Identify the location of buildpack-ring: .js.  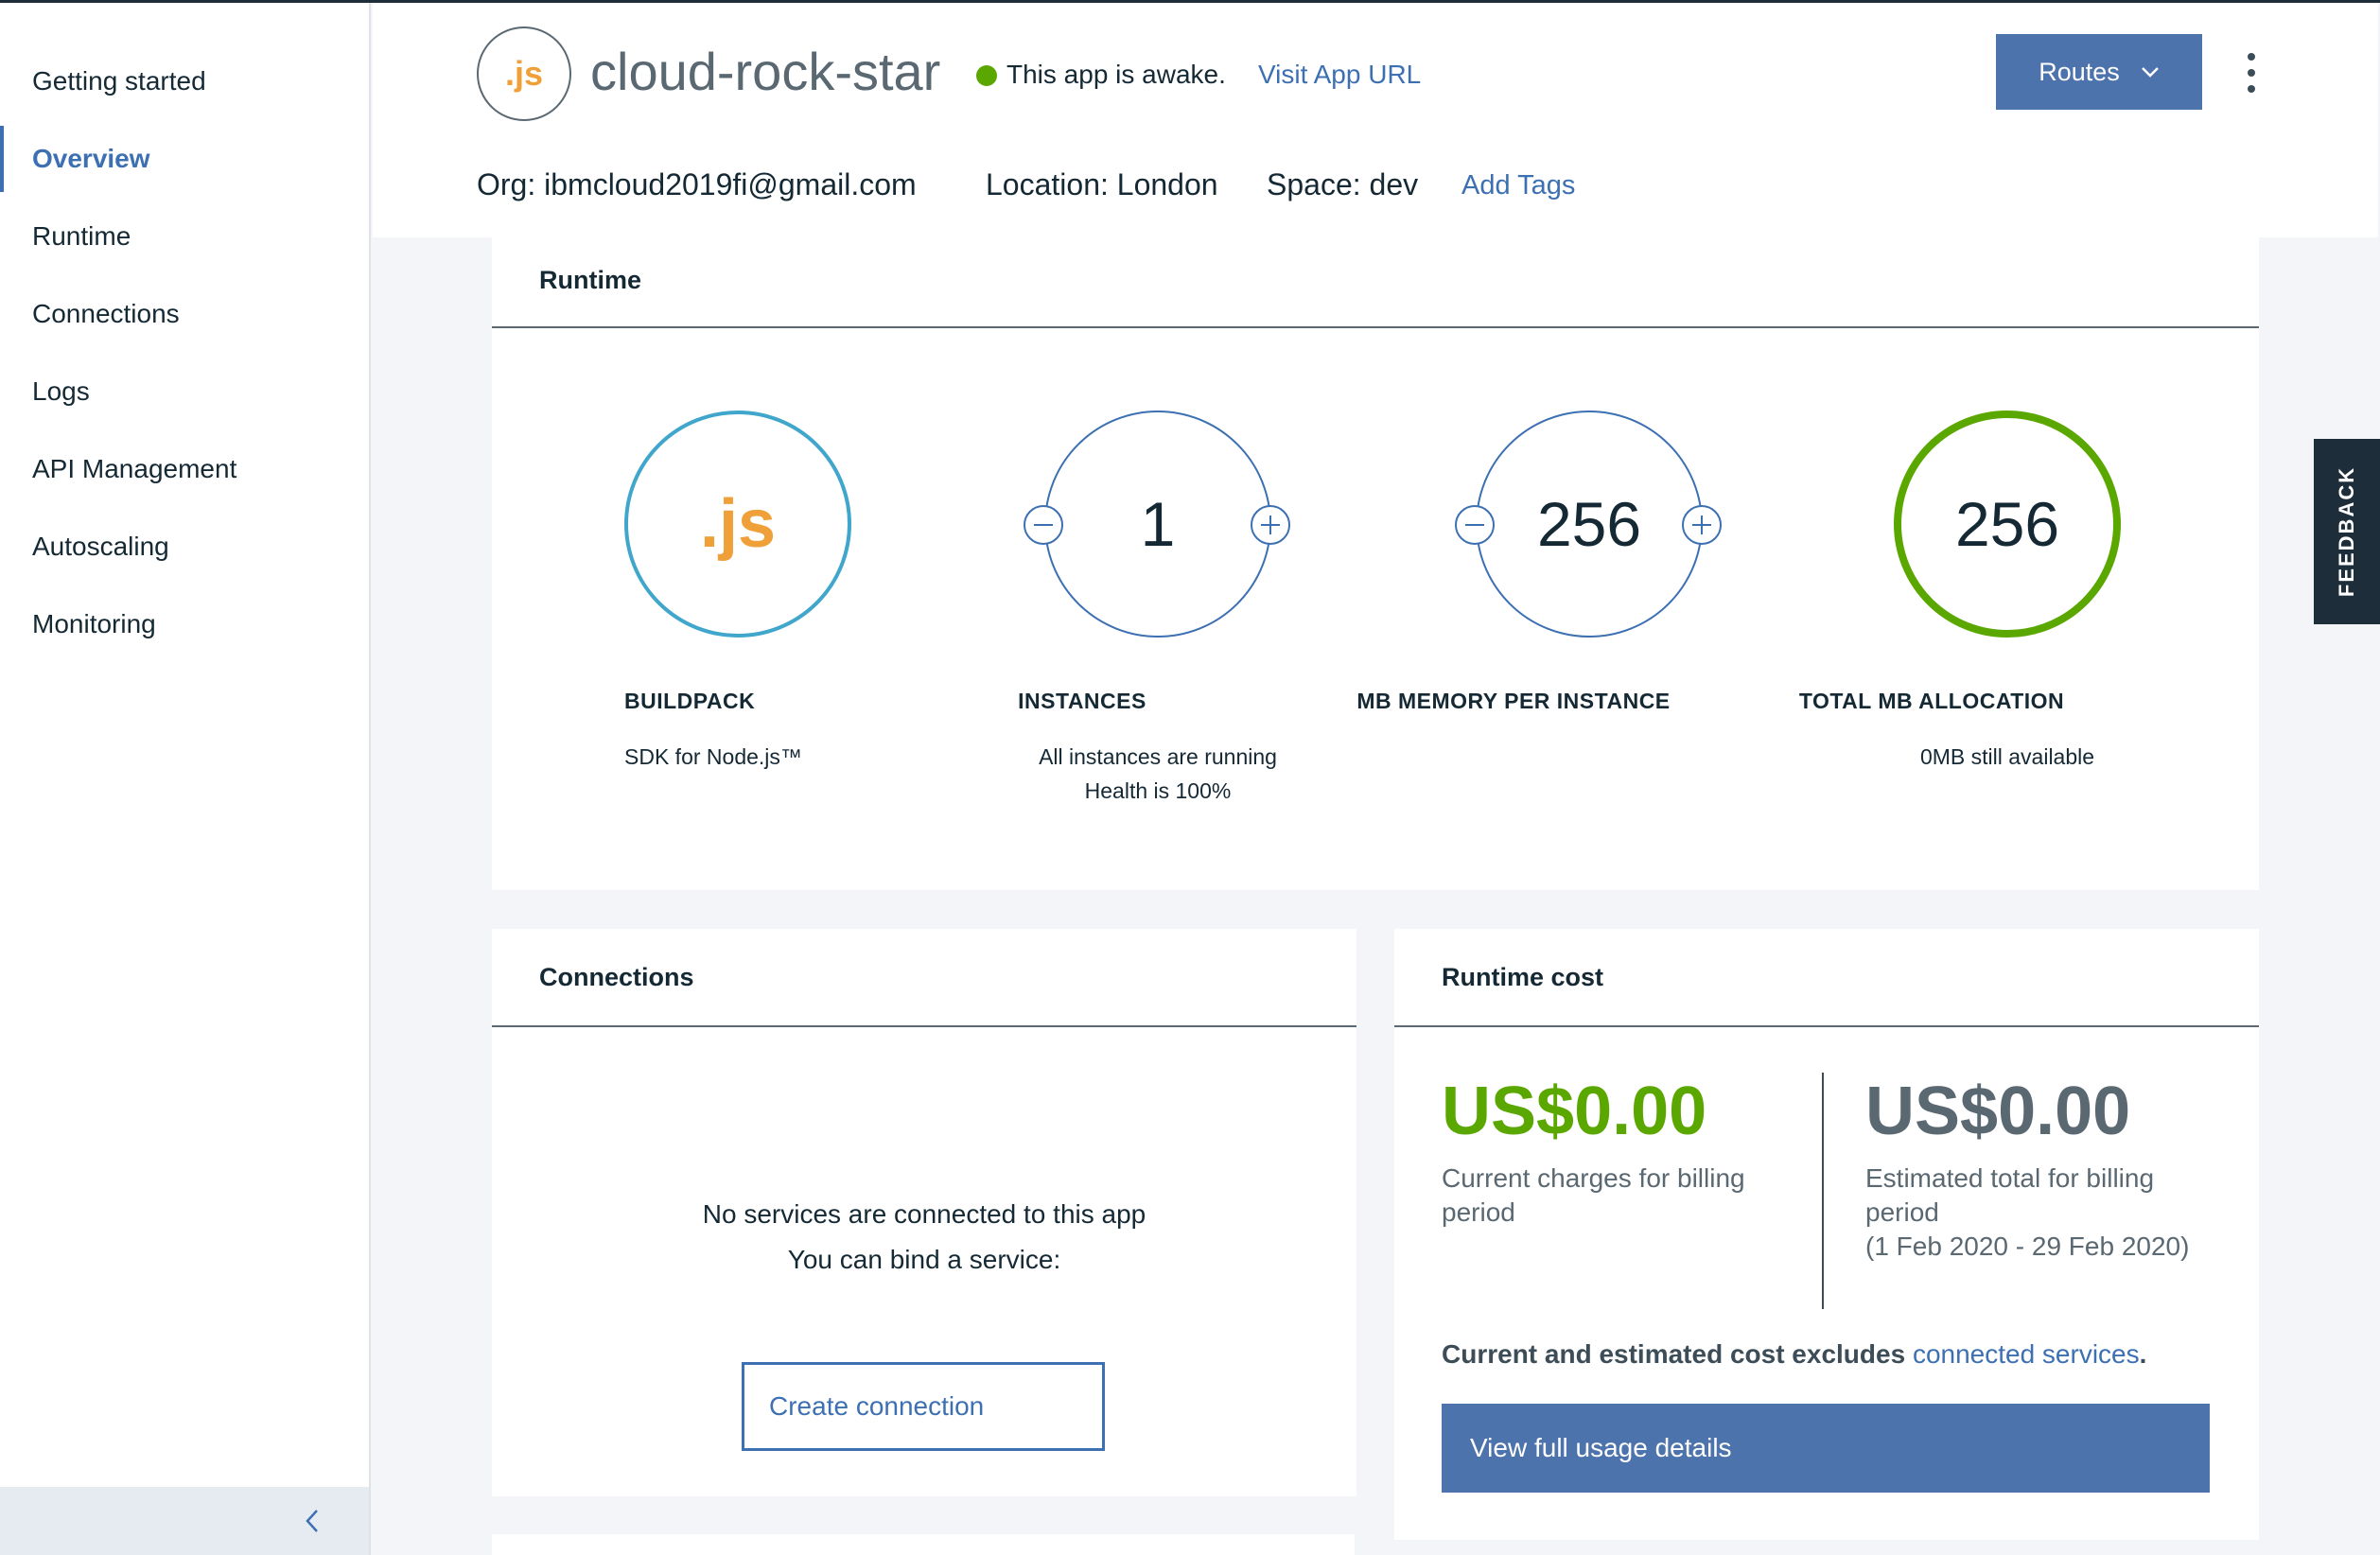
(737, 524).